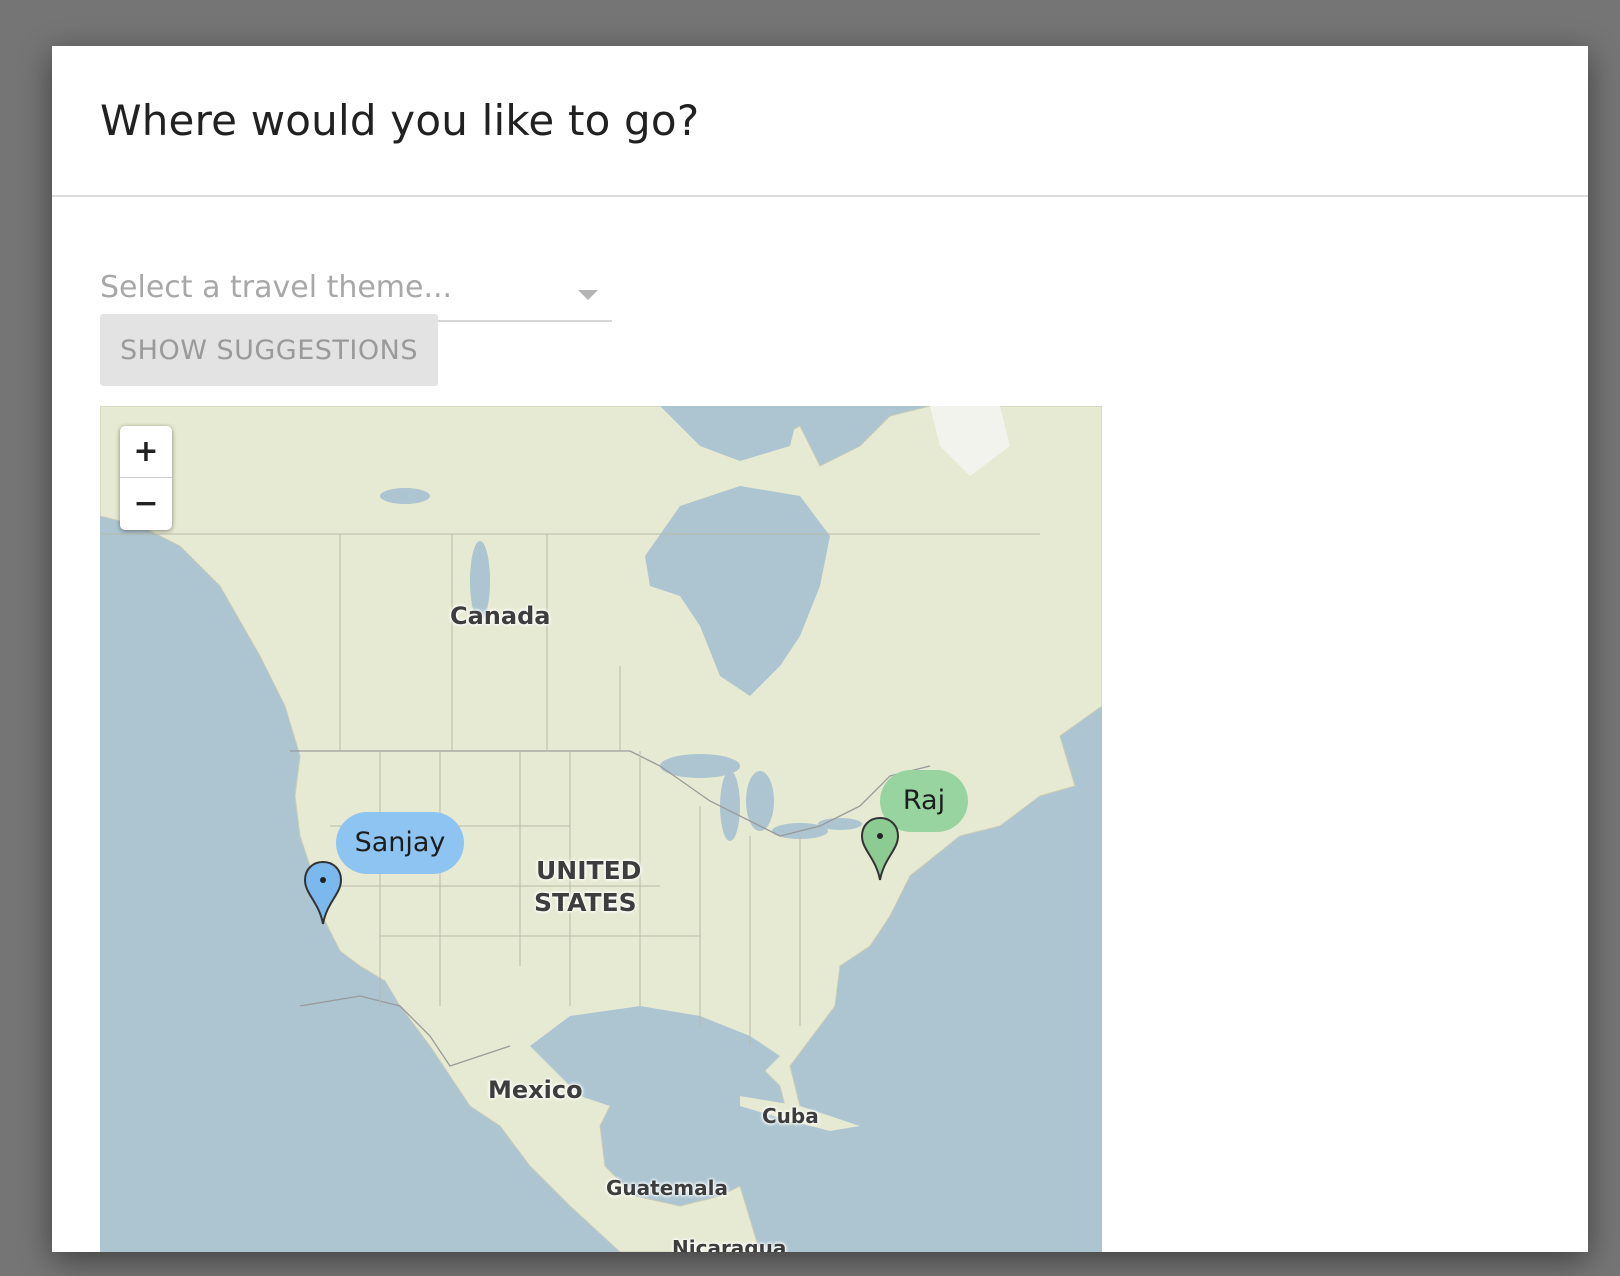 This screenshot has width=1620, height=1276. What do you see at coordinates (400, 843) in the screenshot?
I see `marker-label-sanjay: Sanjay` at bounding box center [400, 843].